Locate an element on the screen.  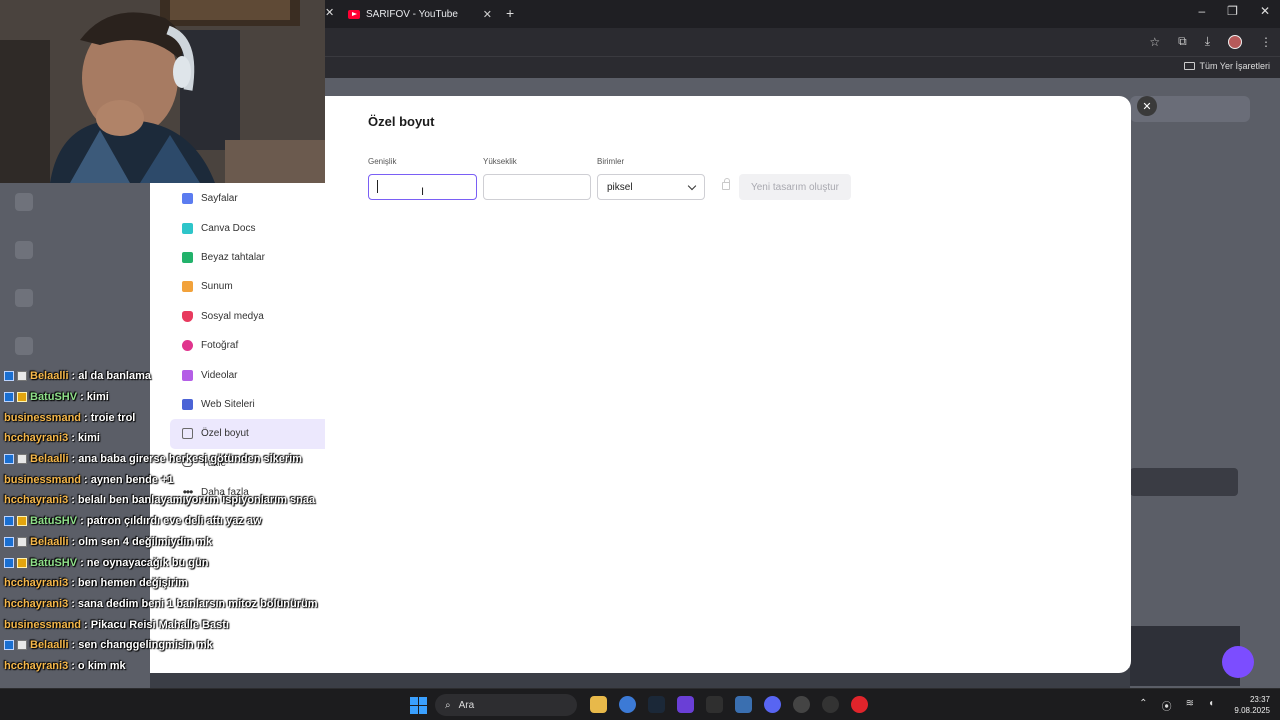
taskbar: ⌕ Ara ⌃ ⦿ ≋ ◖ 23:37 9.08.2025 is located at coordinates (640, 704).